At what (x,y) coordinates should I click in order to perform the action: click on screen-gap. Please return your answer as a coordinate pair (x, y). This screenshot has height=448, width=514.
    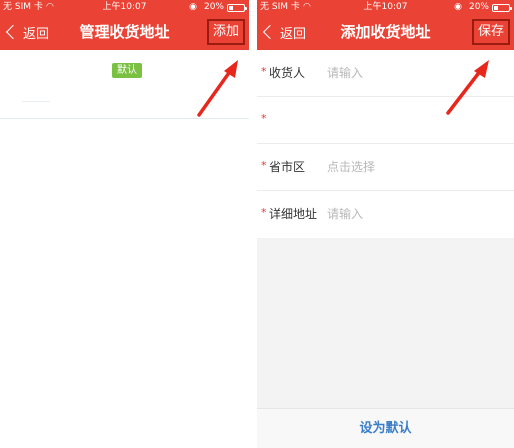
    Looking at the image, I should click on (253, 224).